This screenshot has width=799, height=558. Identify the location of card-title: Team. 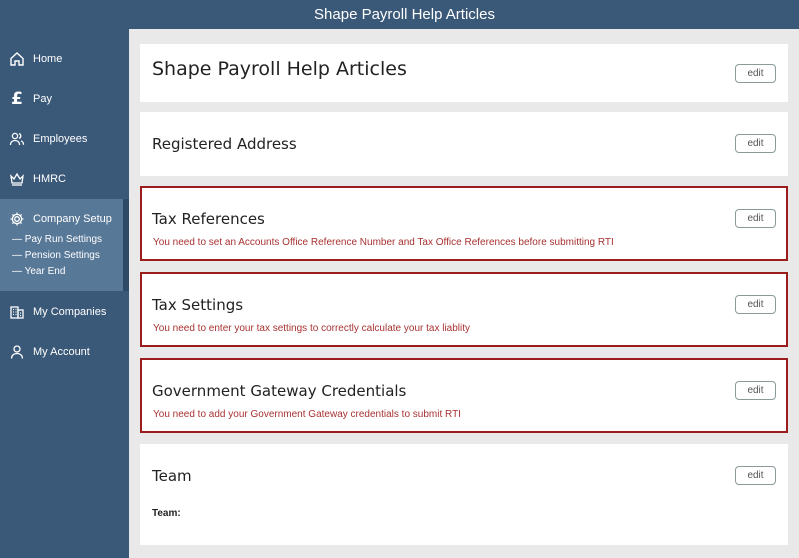
(172, 476).